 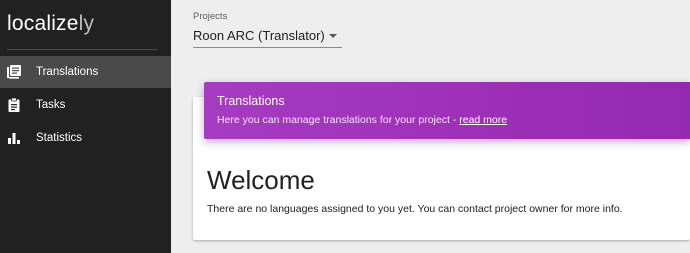 I want to click on projects-label: Projects, so click(x=210, y=16).